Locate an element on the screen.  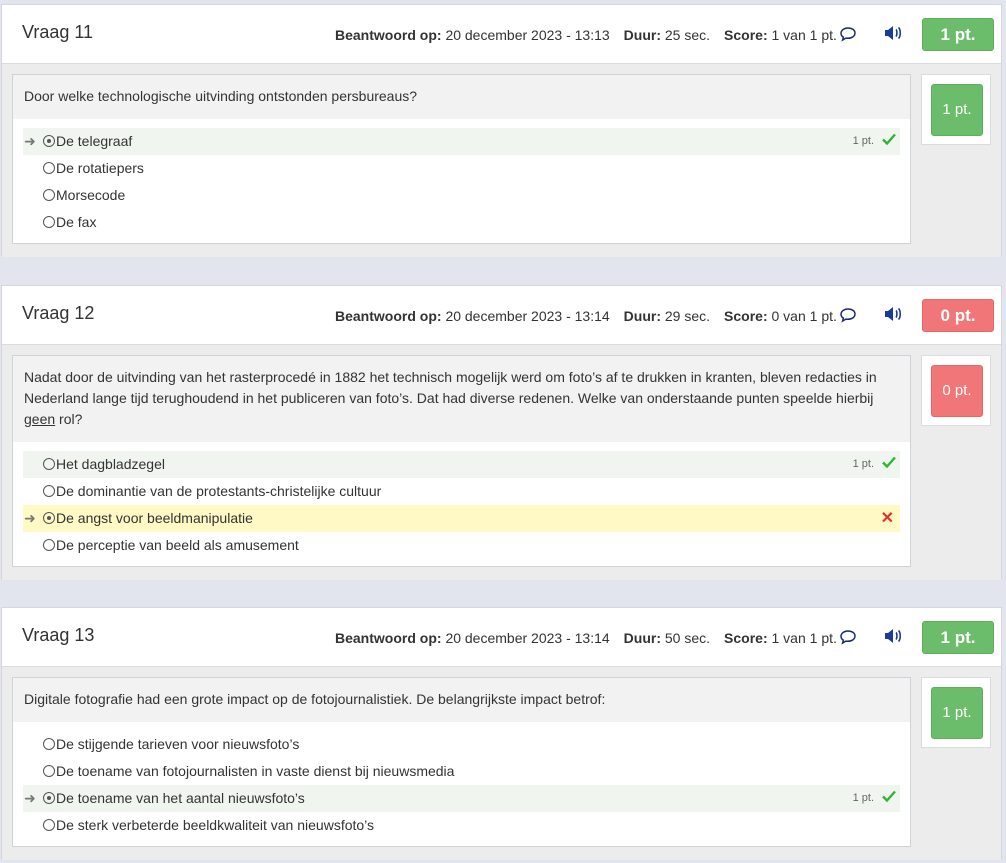
answer-option: ➜ De angst voor beeldmanipulatie ✕ is located at coordinates (461, 518).